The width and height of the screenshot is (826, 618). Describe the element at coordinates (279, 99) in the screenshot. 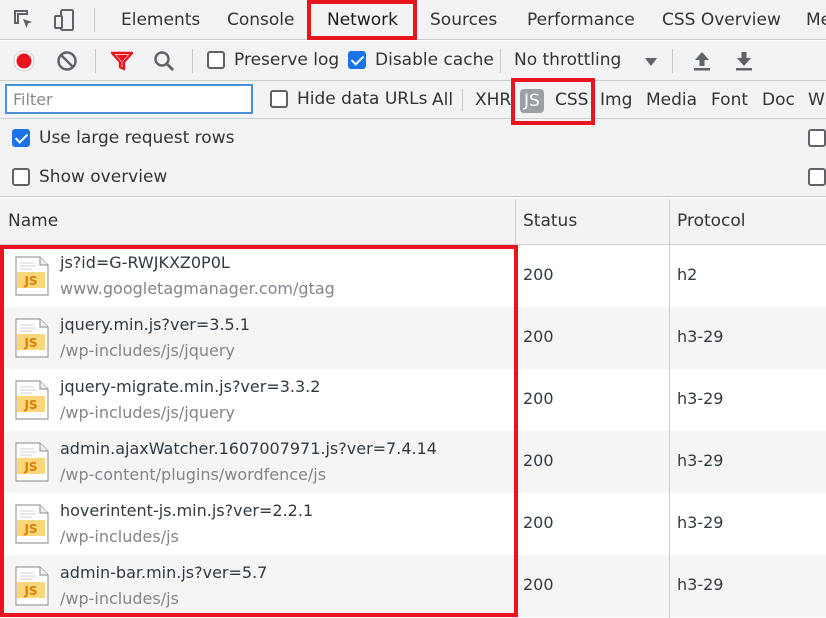

I see `hide-data-urls-checkbox` at that location.